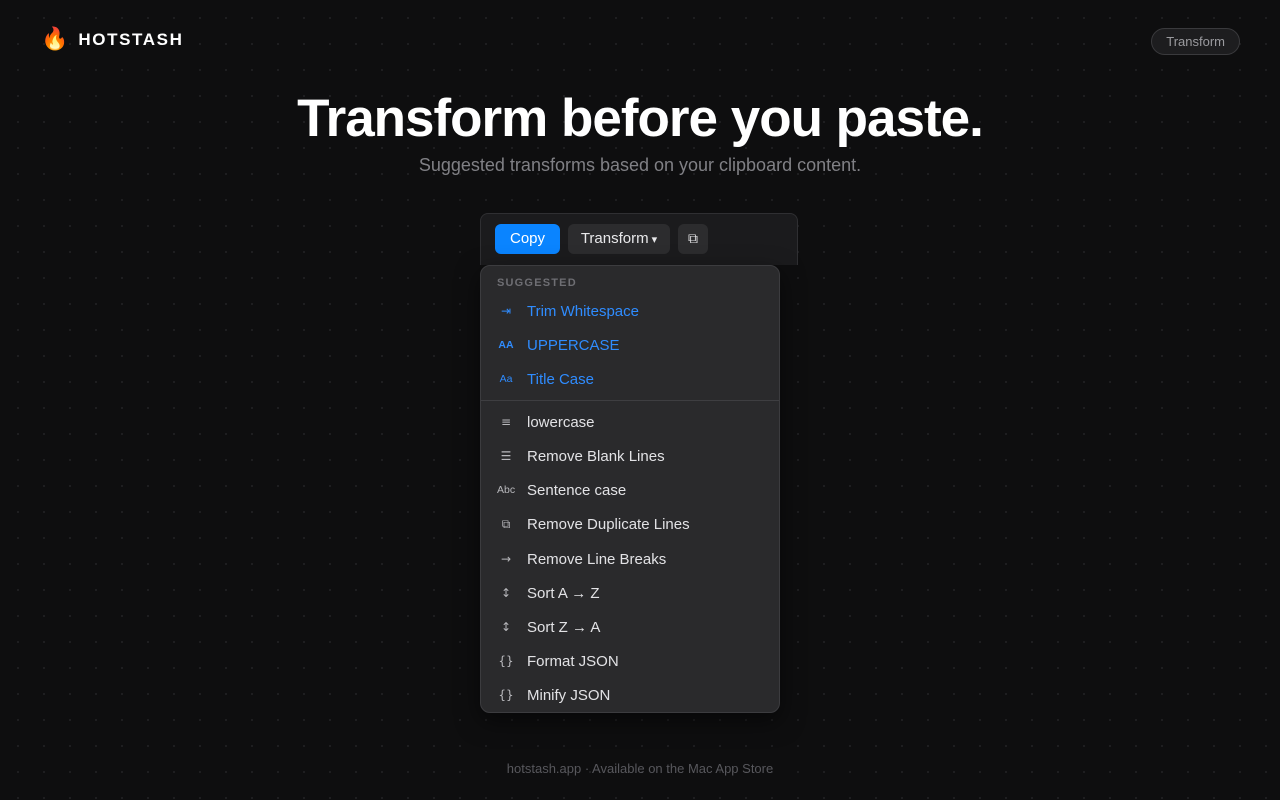 This screenshot has height=800, width=1280. I want to click on arrow-right-icon: →, so click(506, 559).